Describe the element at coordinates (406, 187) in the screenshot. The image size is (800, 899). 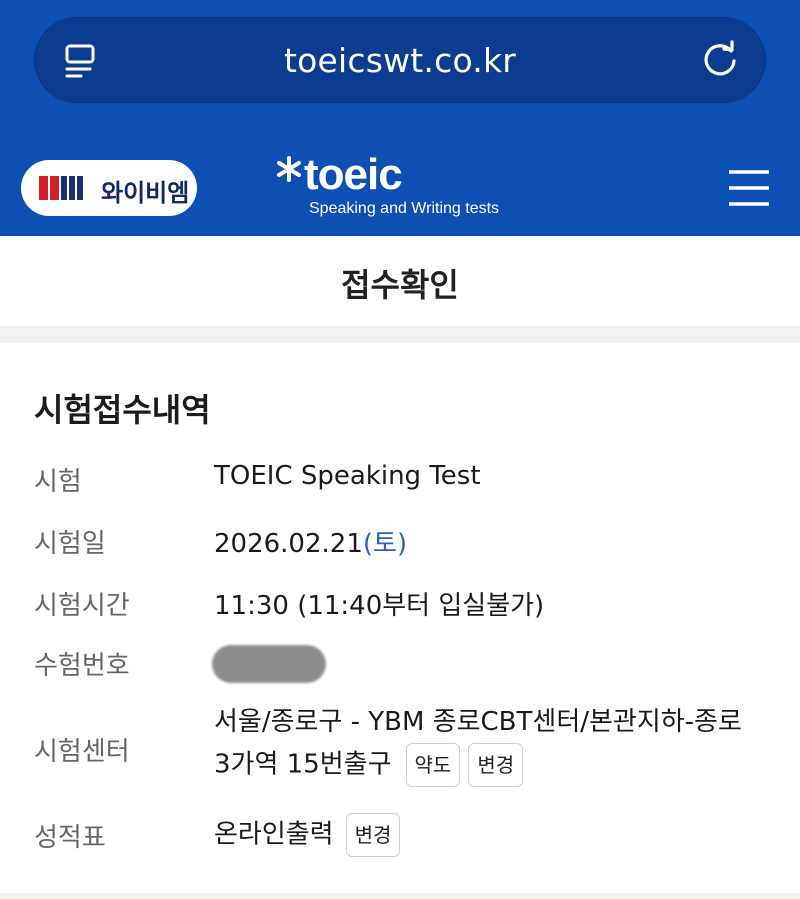
I see `toeic-logo: toeic Speaking and Writing tests` at that location.